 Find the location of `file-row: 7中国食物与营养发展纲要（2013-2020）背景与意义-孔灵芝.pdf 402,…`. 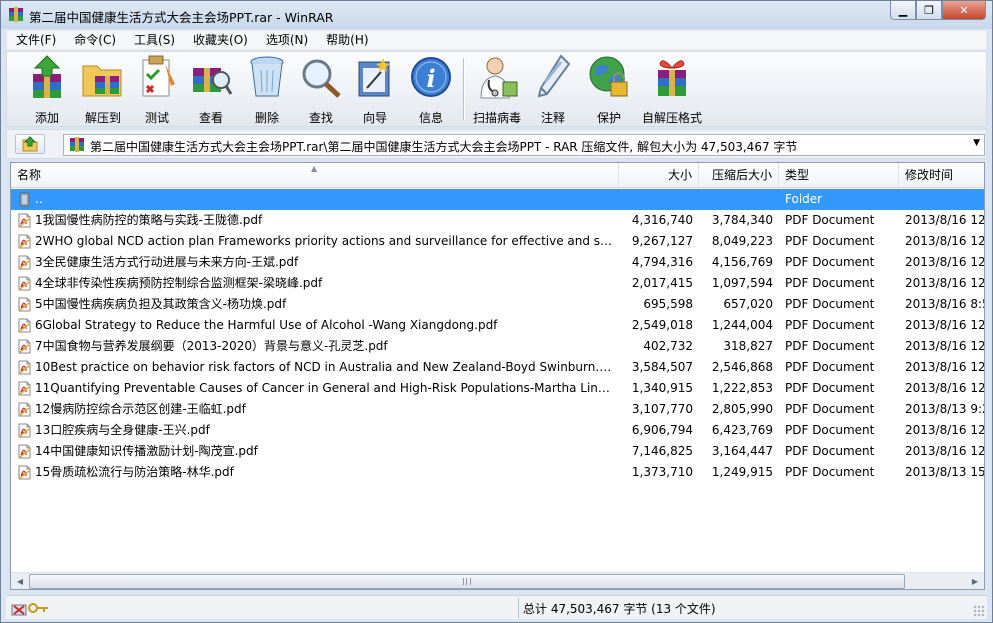

file-row: 7中国食物与营养发展纲要（2013-2020）背景与意义-孔灵芝.pdf 402,… is located at coordinates (498, 346).